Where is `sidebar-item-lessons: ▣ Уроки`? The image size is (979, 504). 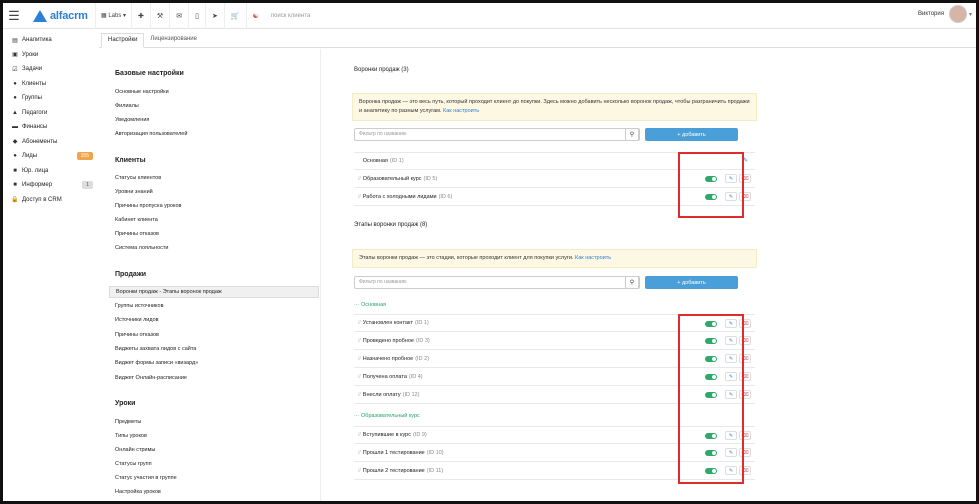
sidebar-item-lessons: ▣ Уроки is located at coordinates (51, 55).